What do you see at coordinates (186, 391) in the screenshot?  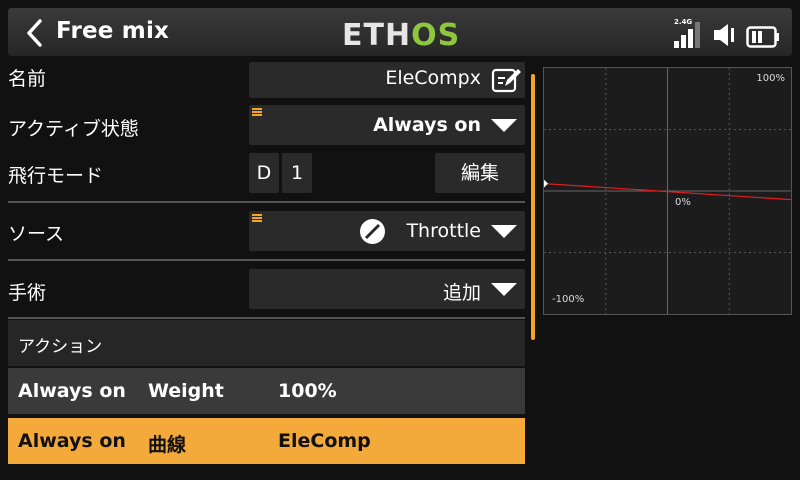 I see `action-type: Weight` at bounding box center [186, 391].